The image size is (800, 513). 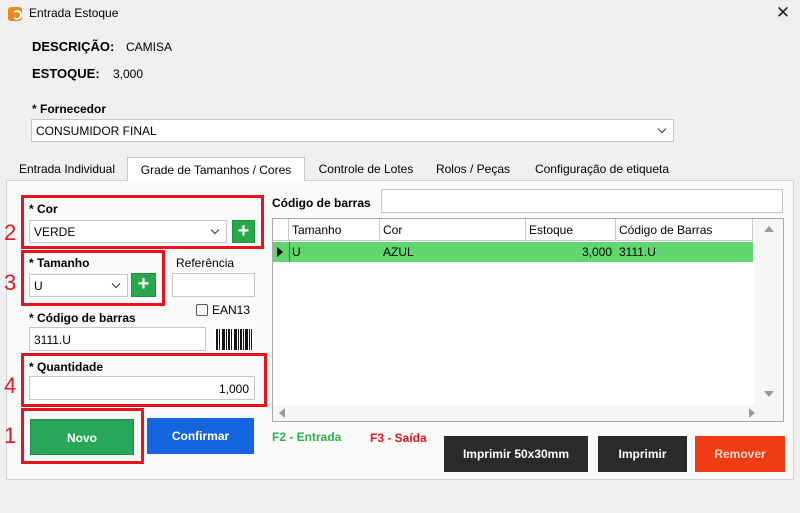 What do you see at coordinates (43, 209) in the screenshot?
I see `color-label: * Cor` at bounding box center [43, 209].